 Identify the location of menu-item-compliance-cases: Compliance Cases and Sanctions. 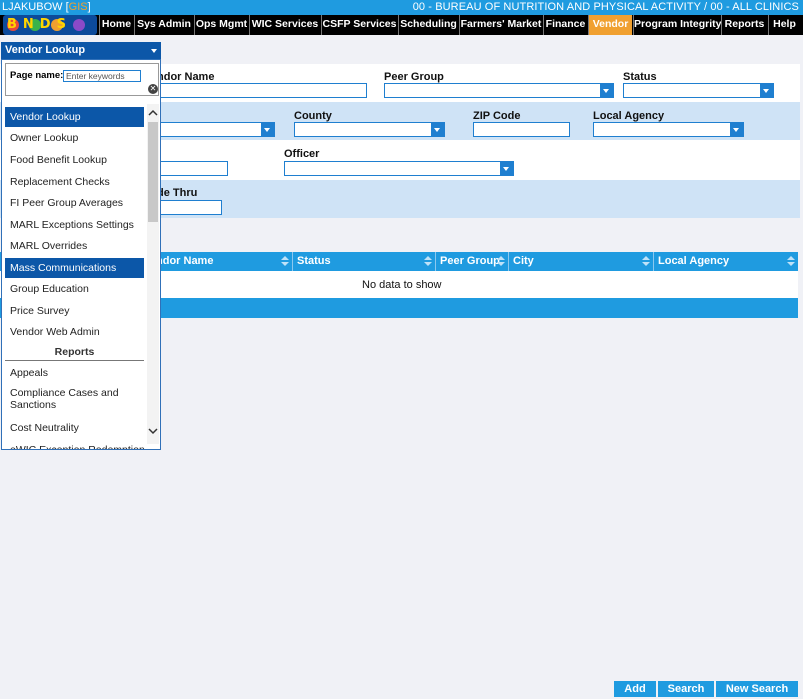
(74, 399).